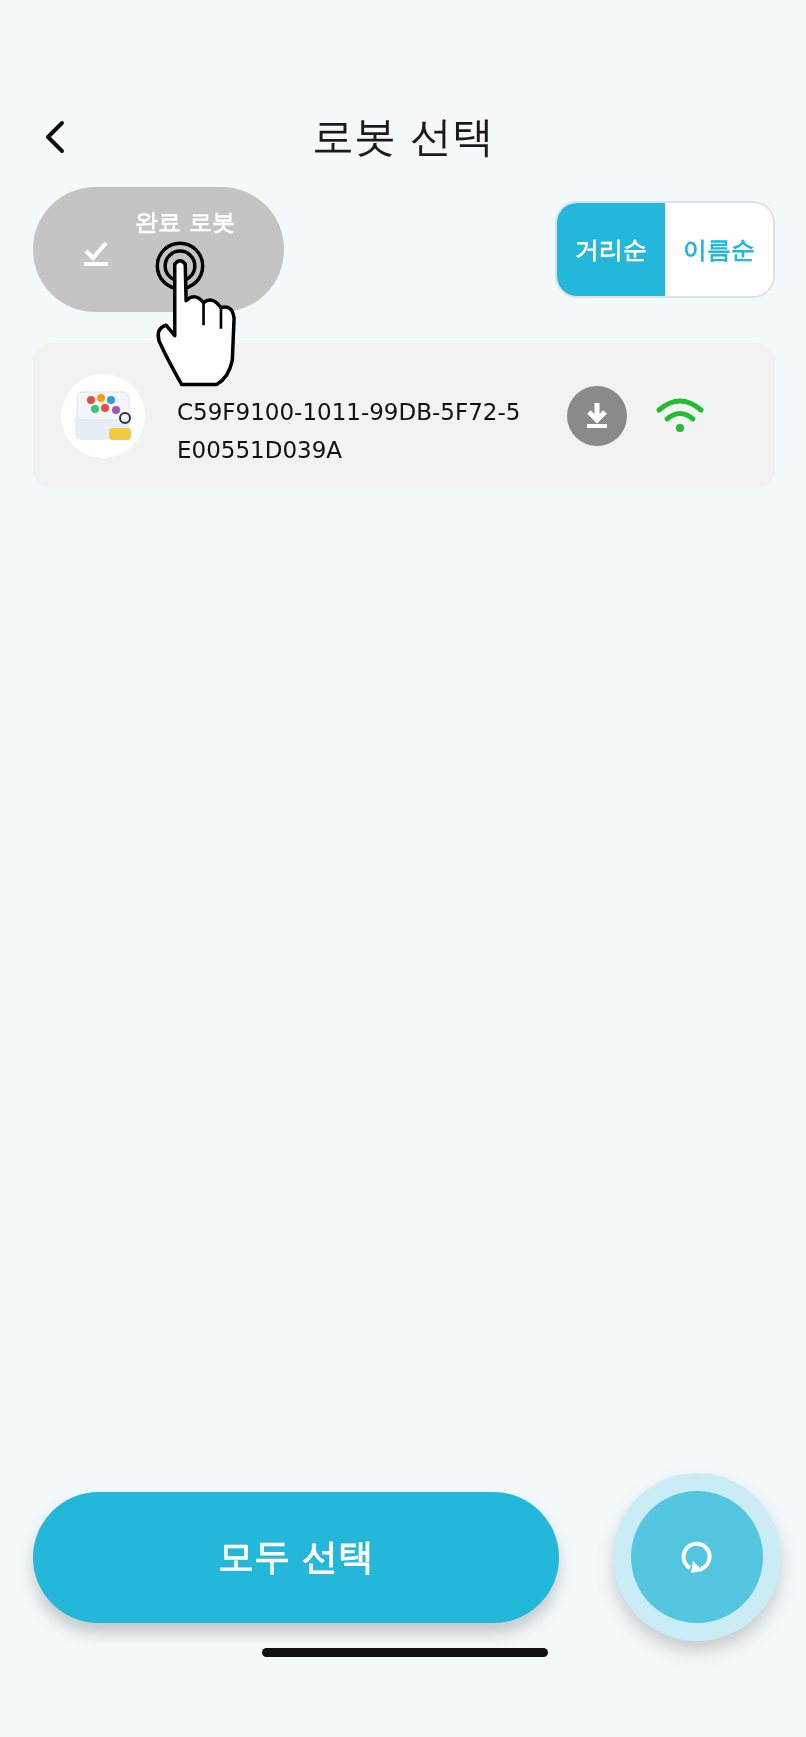 This screenshot has width=806, height=1737. Describe the element at coordinates (296, 1557) in the screenshot. I see `select-all-button: 모두 선택` at that location.